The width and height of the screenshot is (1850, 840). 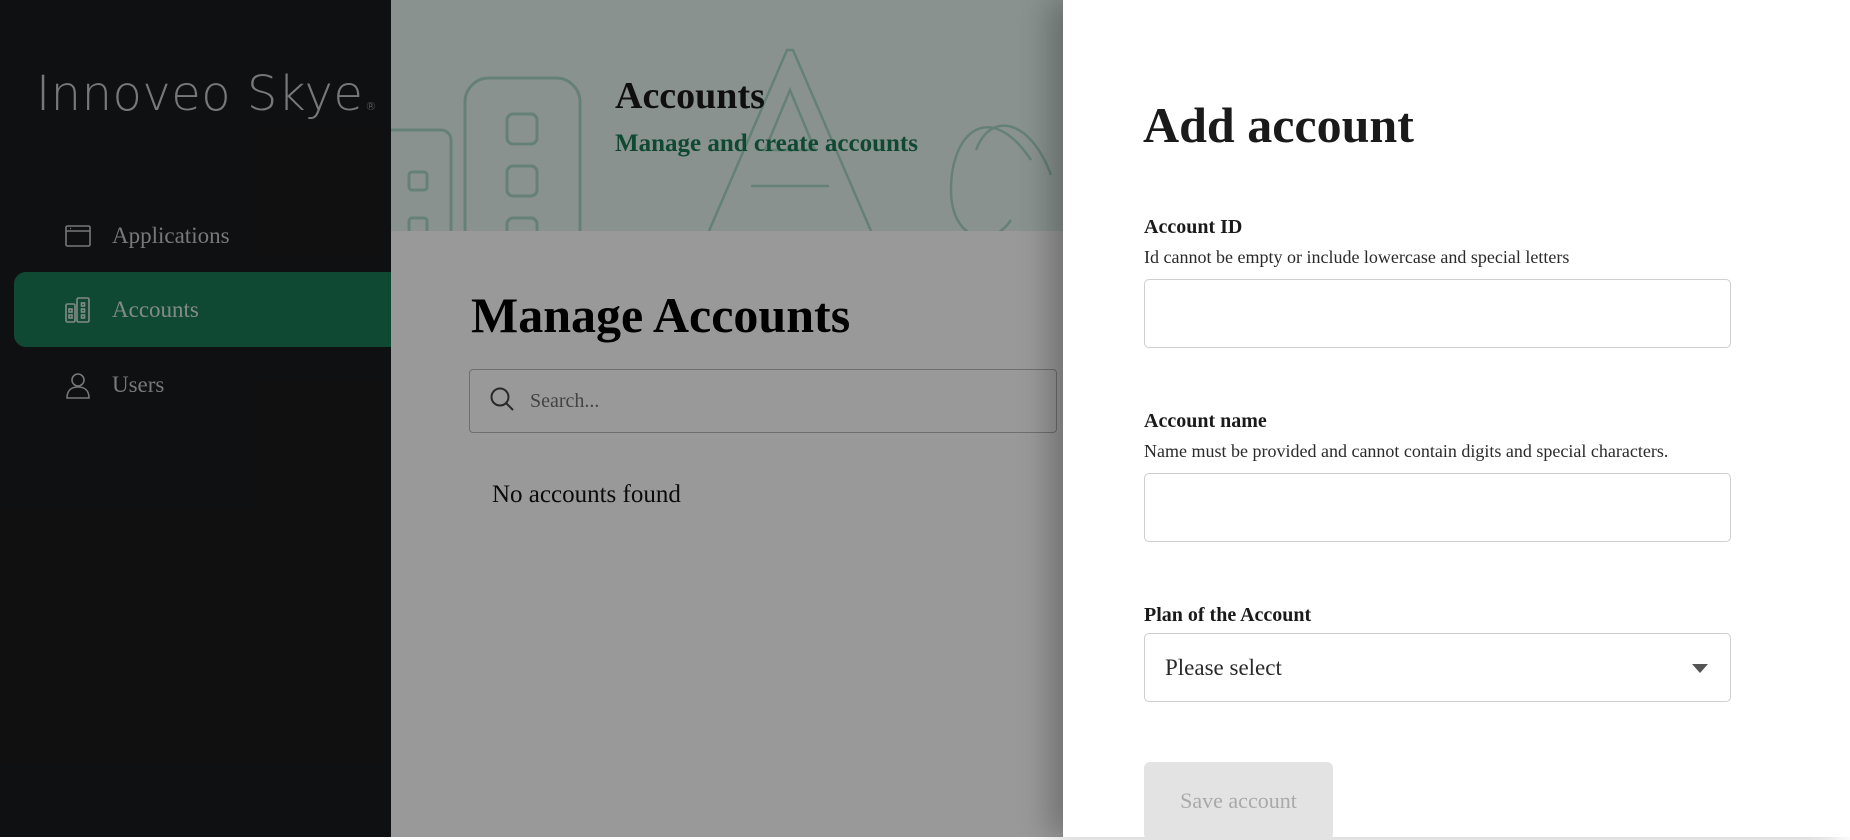 I want to click on search-box, so click(x=763, y=401).